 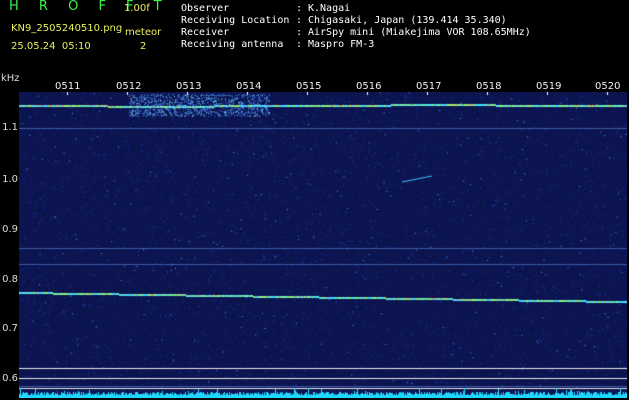 What do you see at coordinates (10, 378) in the screenshot?
I see `y-tick-label: 0.6` at bounding box center [10, 378].